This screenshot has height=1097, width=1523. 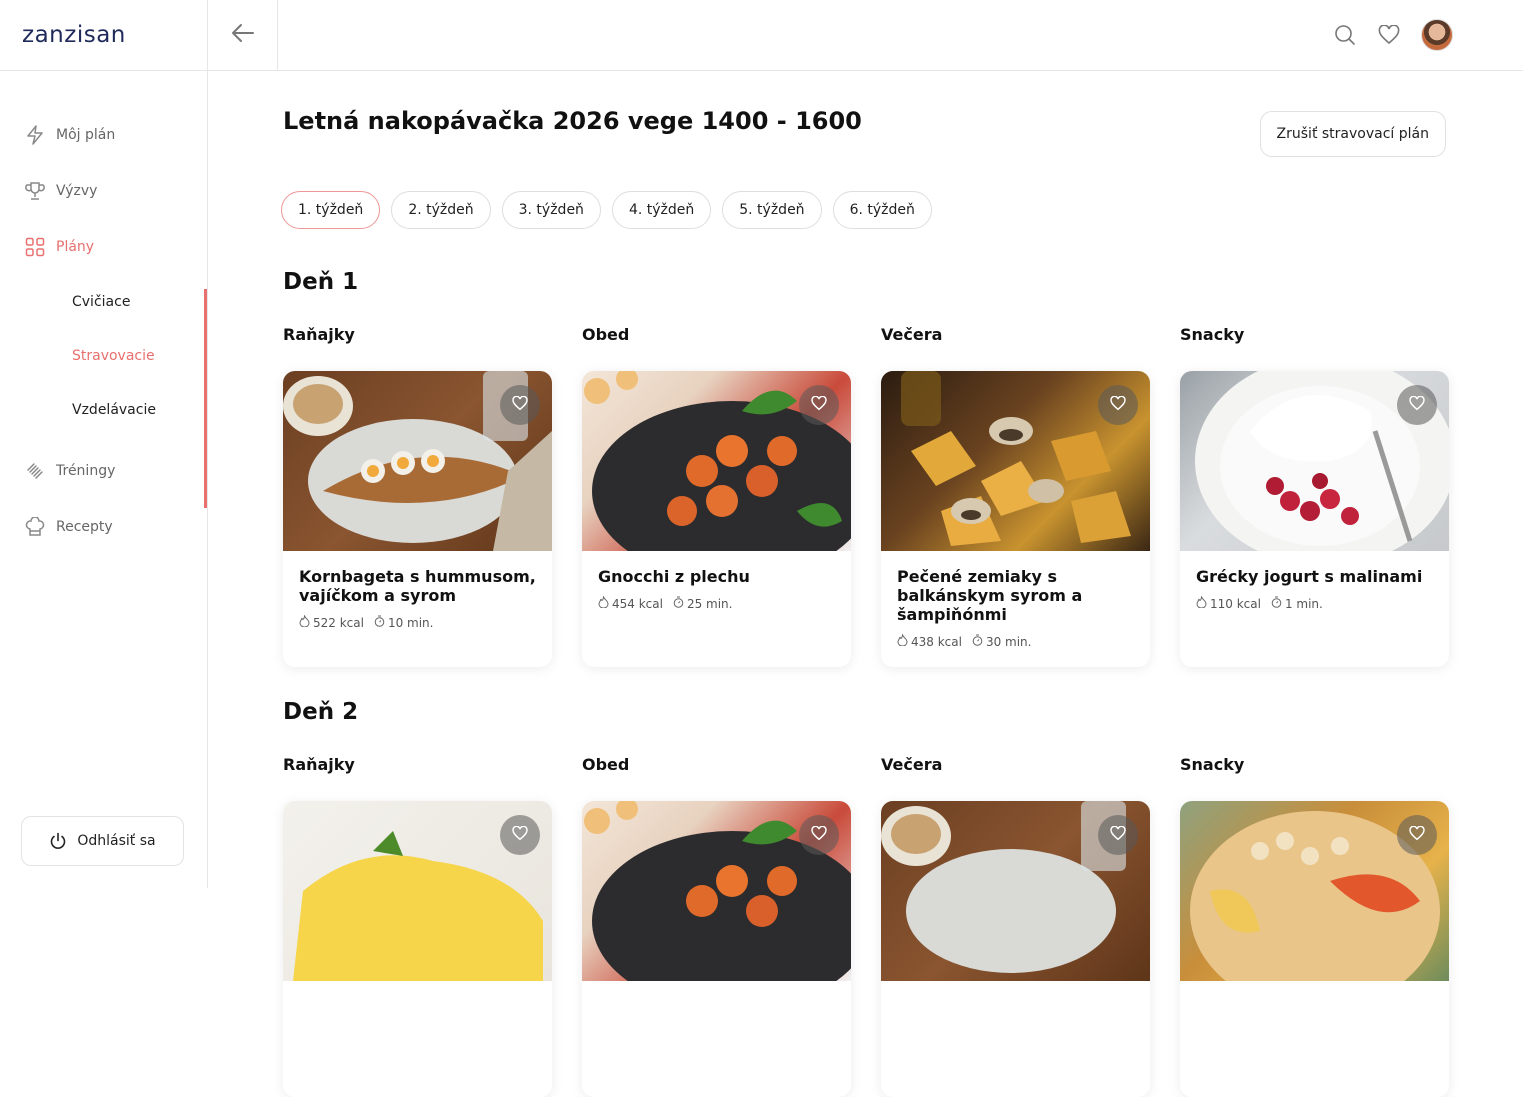 I want to click on page-title: Letná nakopávačka 2026 vege 1400 - 1600, so click(x=572, y=121).